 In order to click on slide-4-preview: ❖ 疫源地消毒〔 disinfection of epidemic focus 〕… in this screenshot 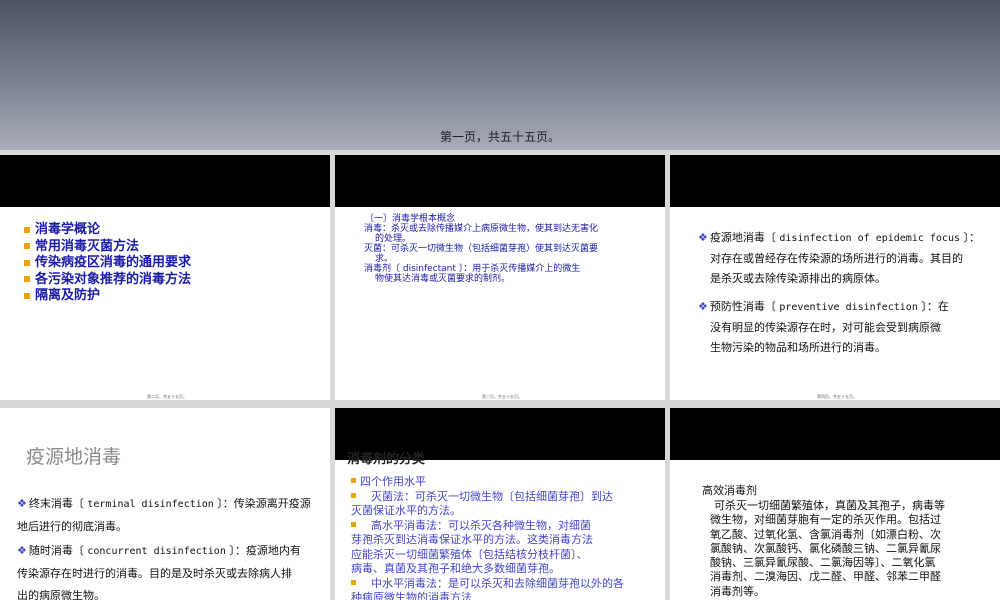, I will do `click(835, 277)`.